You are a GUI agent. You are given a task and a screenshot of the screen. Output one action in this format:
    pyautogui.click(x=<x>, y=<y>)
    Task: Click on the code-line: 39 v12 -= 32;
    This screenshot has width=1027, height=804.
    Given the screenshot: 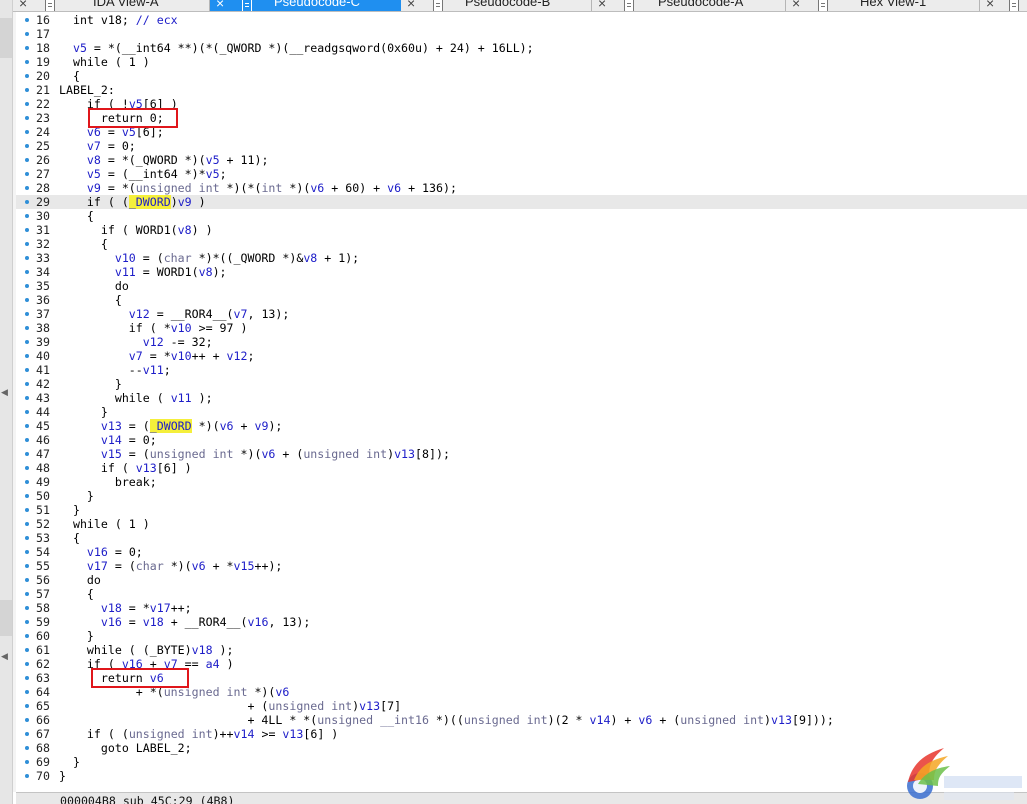 What is the action you would take?
    pyautogui.click(x=521, y=342)
    